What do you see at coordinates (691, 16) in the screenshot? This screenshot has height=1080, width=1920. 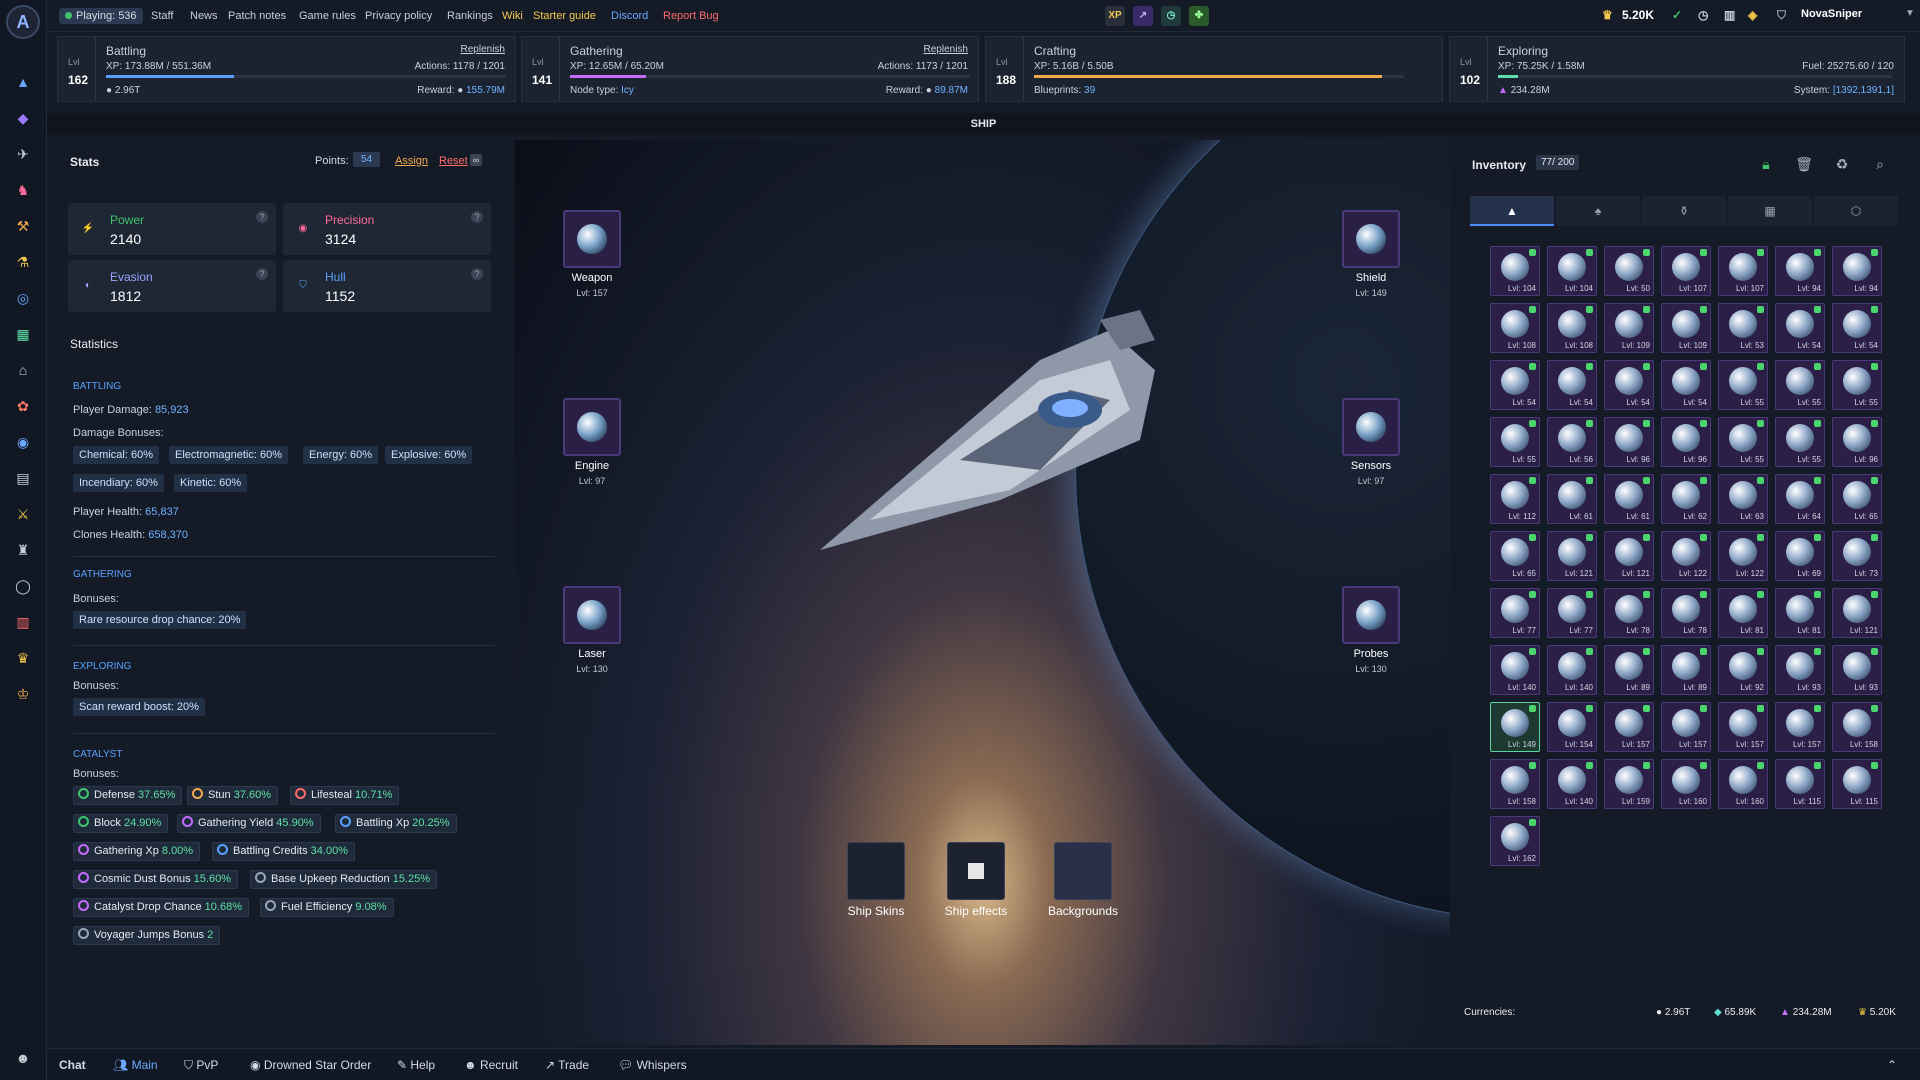 I see `nav-report-bug: Report Bug` at bounding box center [691, 16].